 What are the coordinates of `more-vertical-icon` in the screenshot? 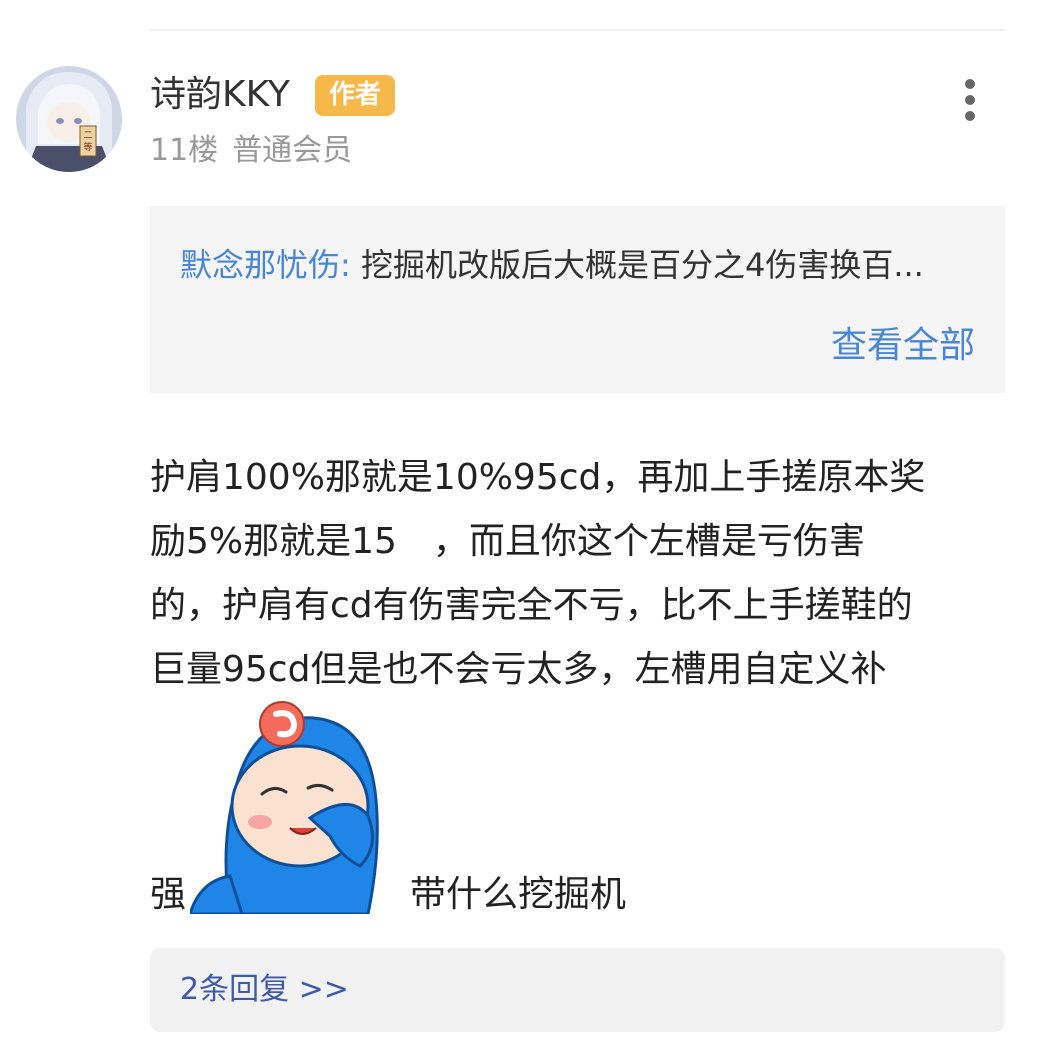 It's located at (970, 100).